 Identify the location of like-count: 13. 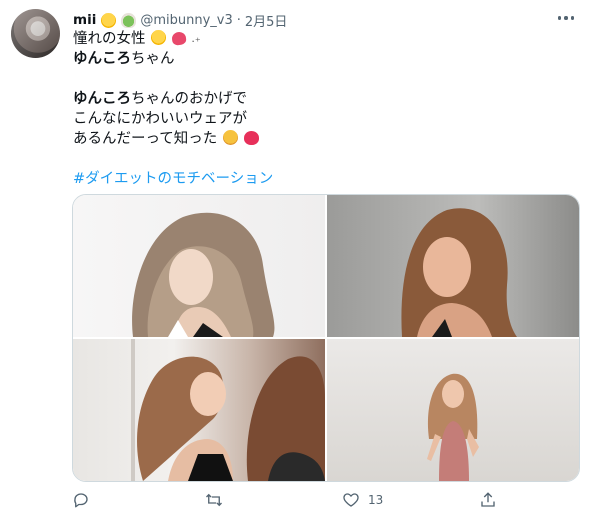
(376, 500).